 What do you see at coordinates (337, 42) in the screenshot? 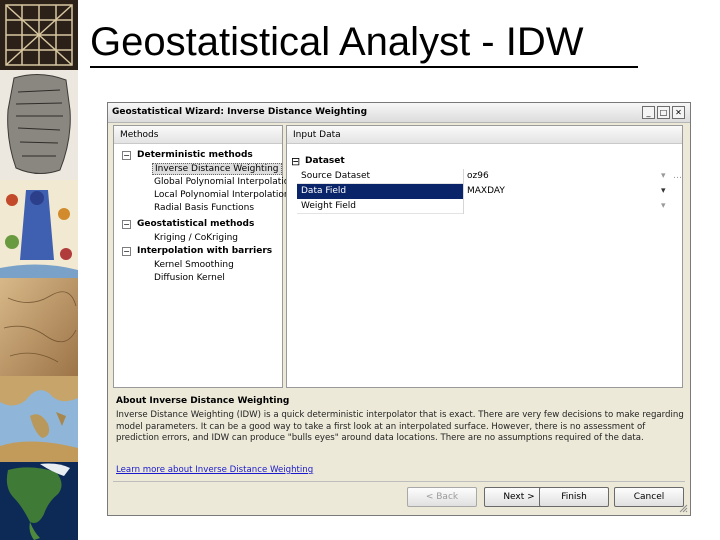
I see `slide-title: Geostatistical Analyst - IDW` at bounding box center [337, 42].